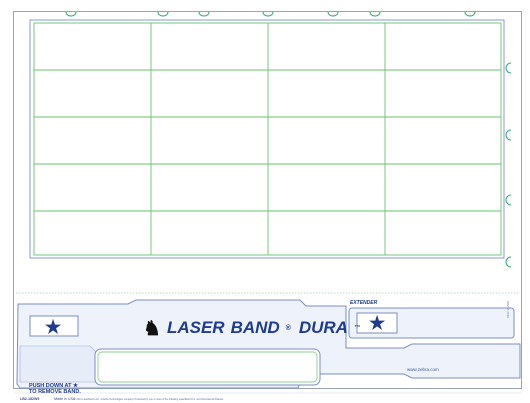 Image resolution: width=530 pixels, height=403 pixels. Describe the element at coordinates (152, 328) in the screenshot. I see `zebra-head-icon: ♞` at that location.